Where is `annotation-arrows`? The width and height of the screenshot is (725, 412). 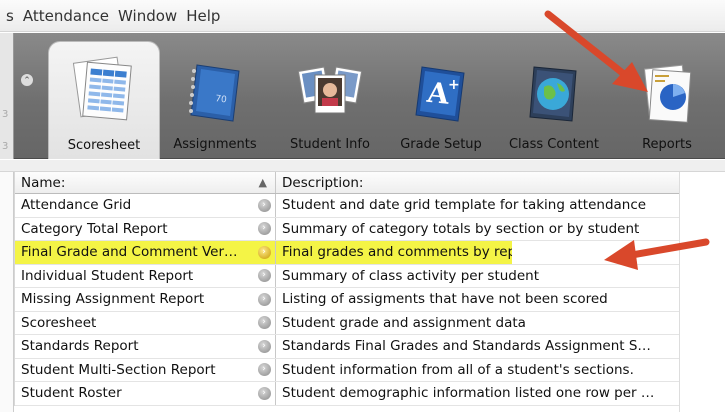 annotation-arrows is located at coordinates (627, 140).